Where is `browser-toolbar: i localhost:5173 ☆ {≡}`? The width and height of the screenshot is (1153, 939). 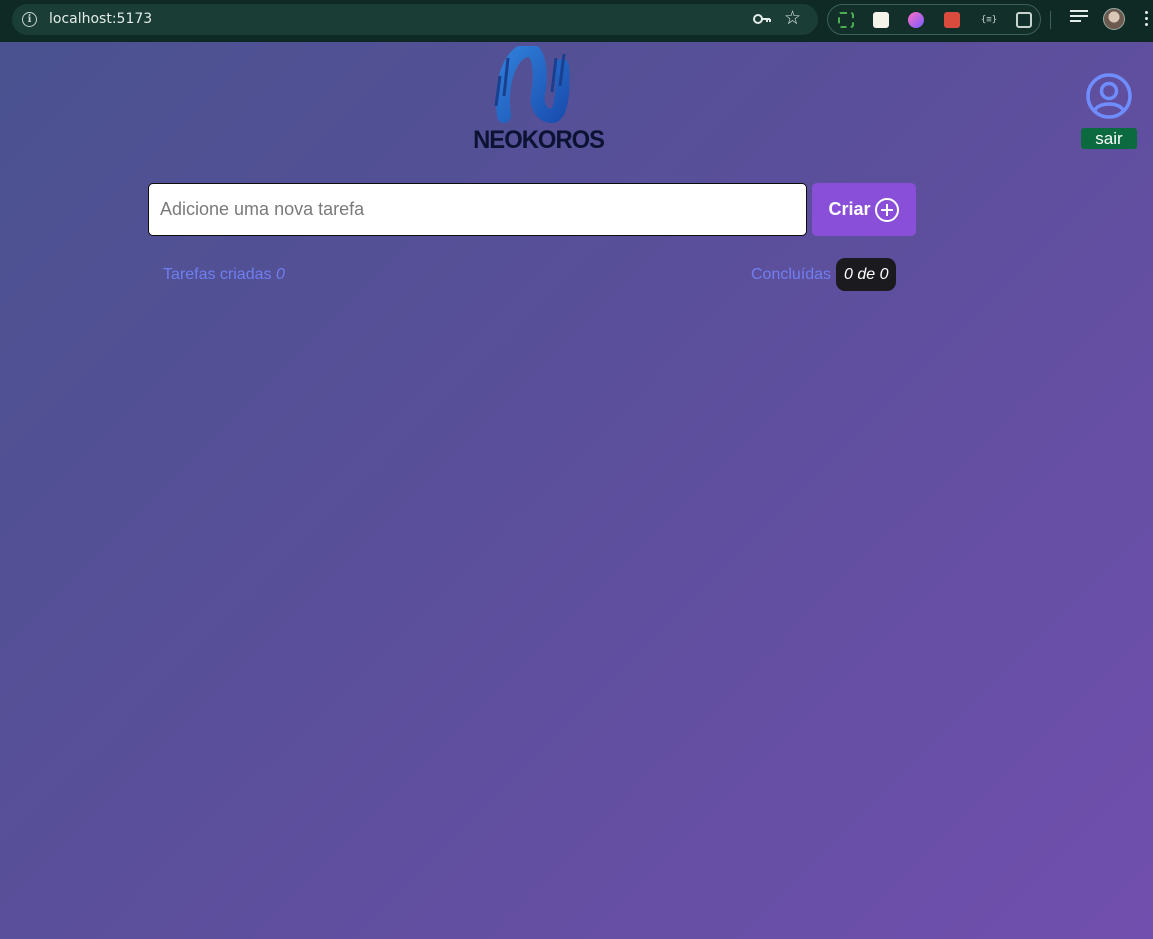
browser-toolbar: i localhost:5173 ☆ {≡} is located at coordinates (576, 21).